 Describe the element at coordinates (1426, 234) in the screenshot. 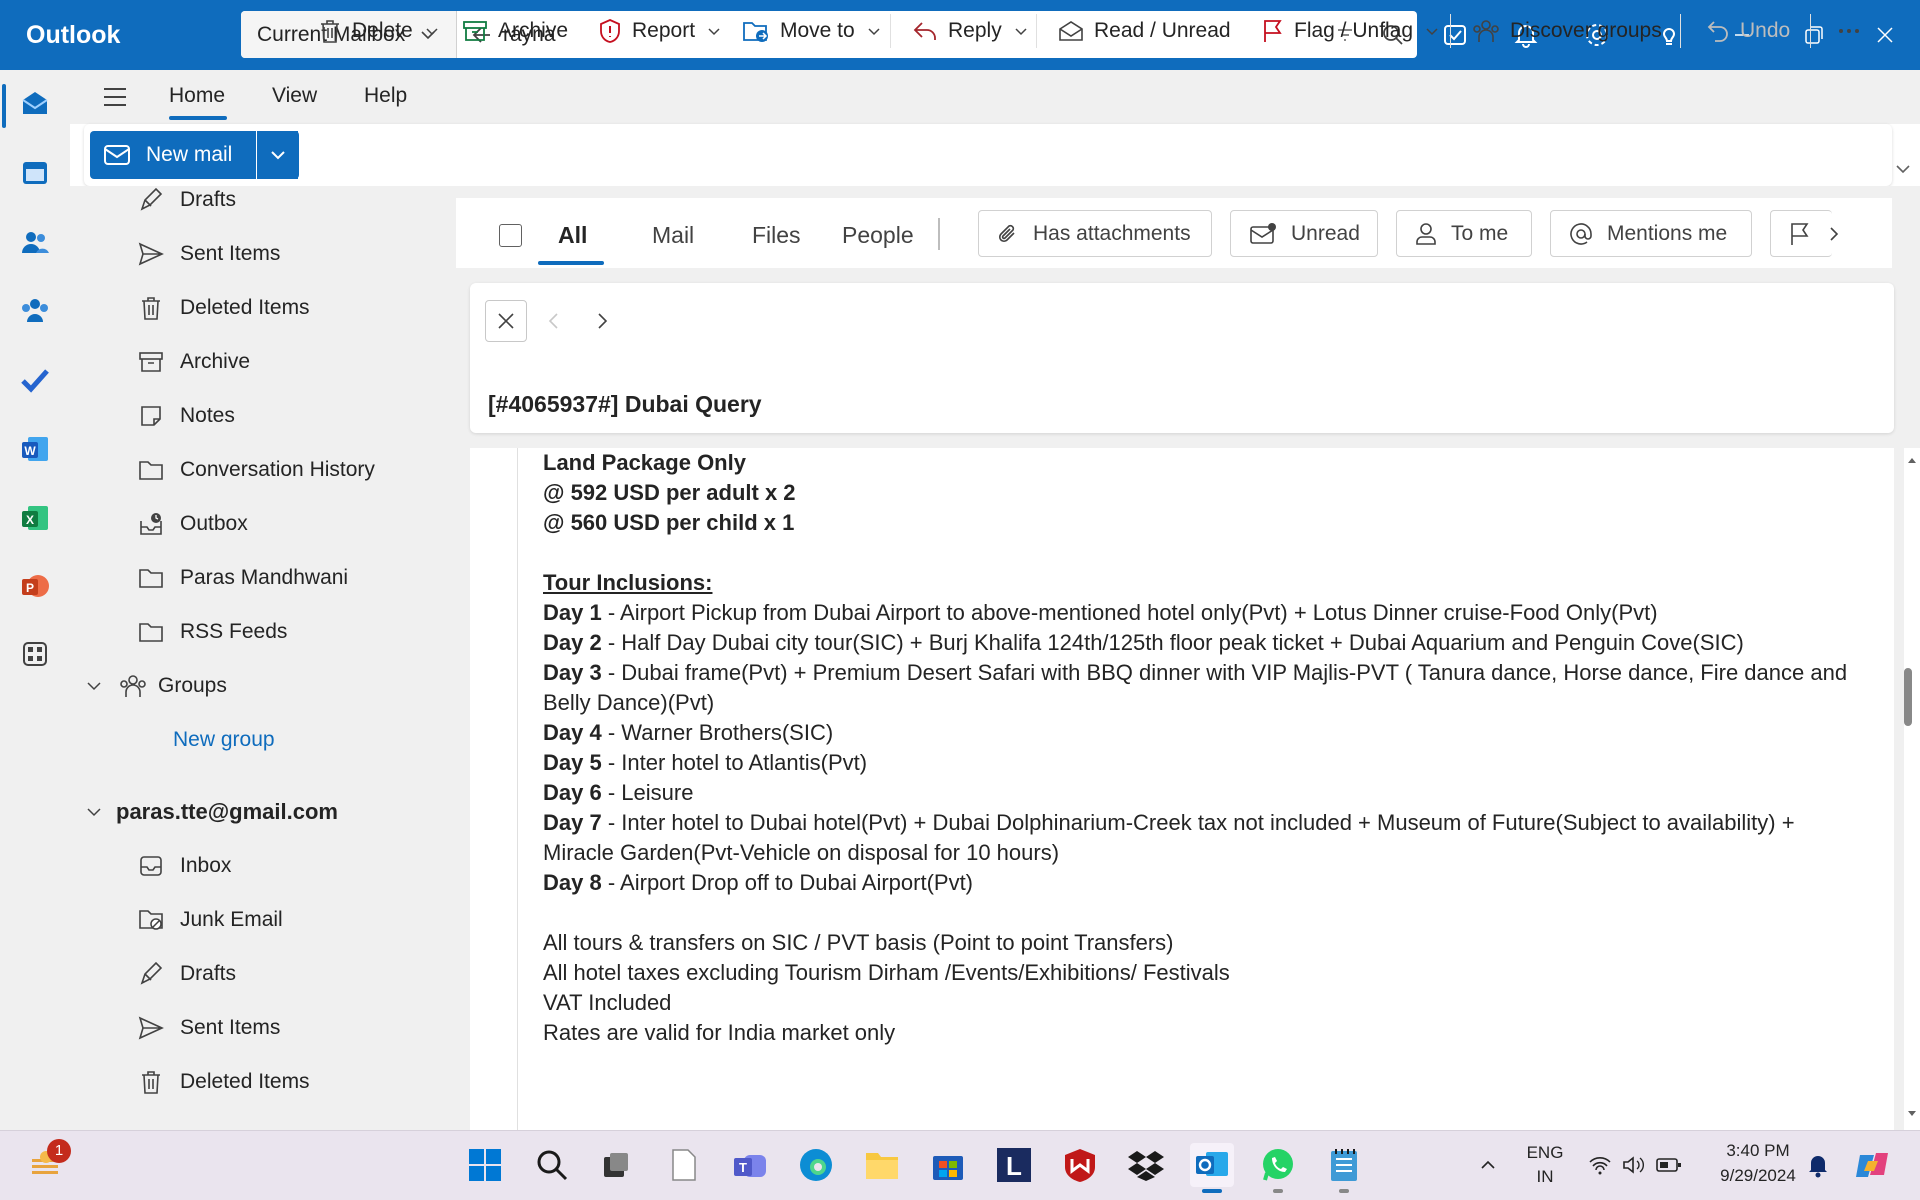

I see `person-icon` at that location.